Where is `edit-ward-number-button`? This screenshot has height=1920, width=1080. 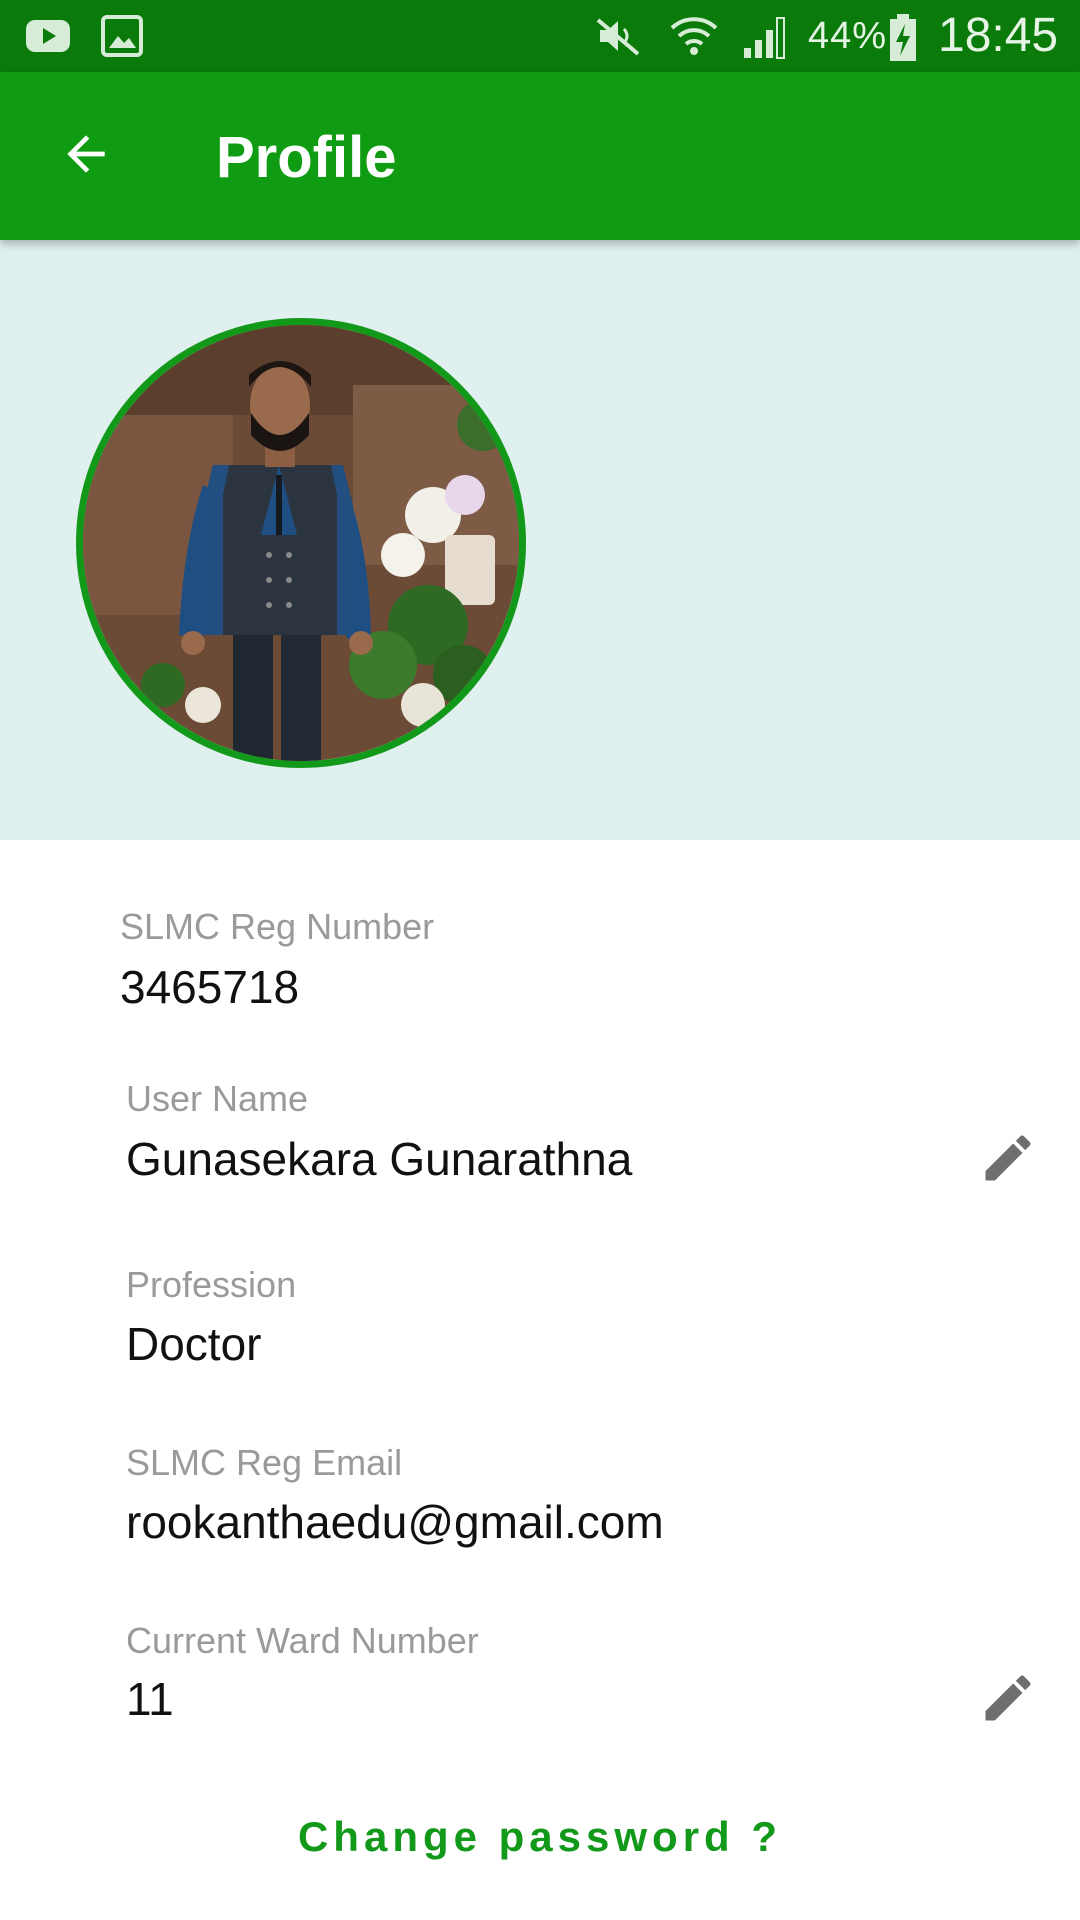
edit-ward-number-button is located at coordinates (1008, 1700).